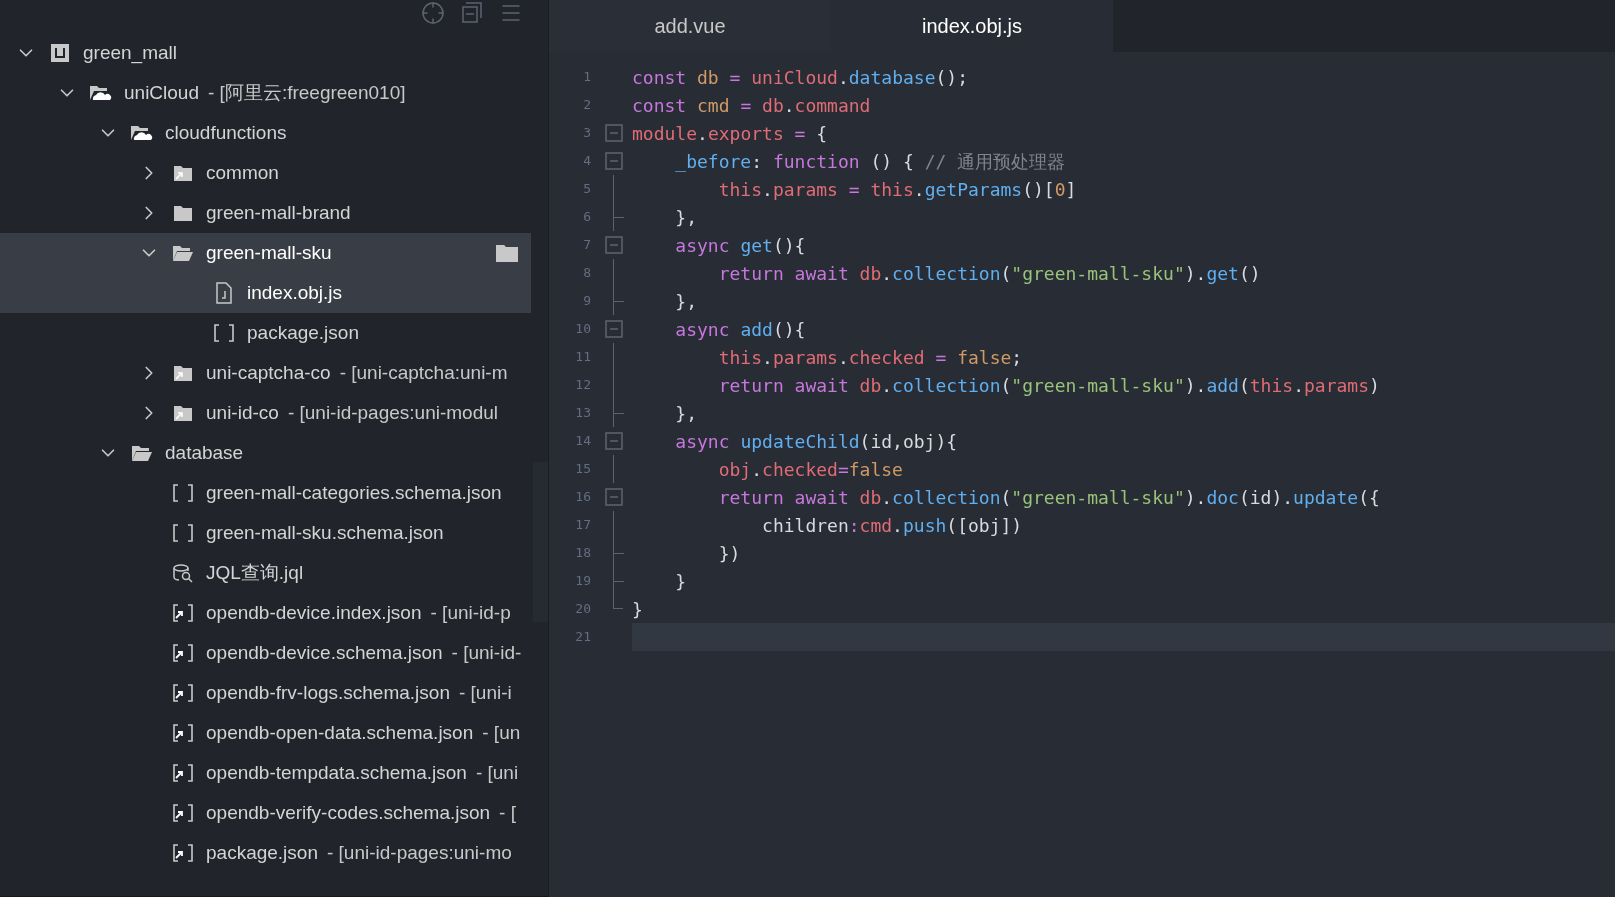 The image size is (1615, 897). I want to click on tree-item-suffix: - [uni-id-, so click(486, 652).